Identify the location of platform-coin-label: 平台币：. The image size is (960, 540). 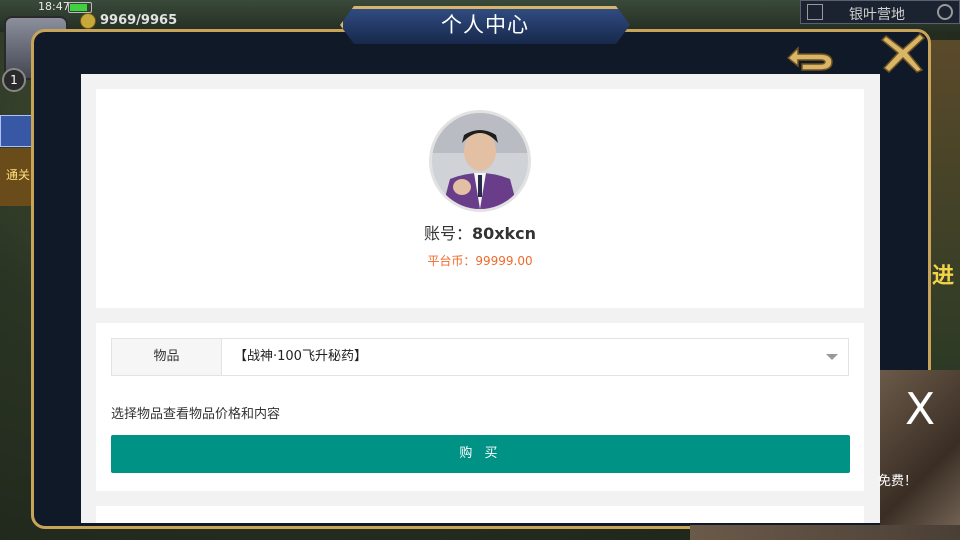
(451, 261).